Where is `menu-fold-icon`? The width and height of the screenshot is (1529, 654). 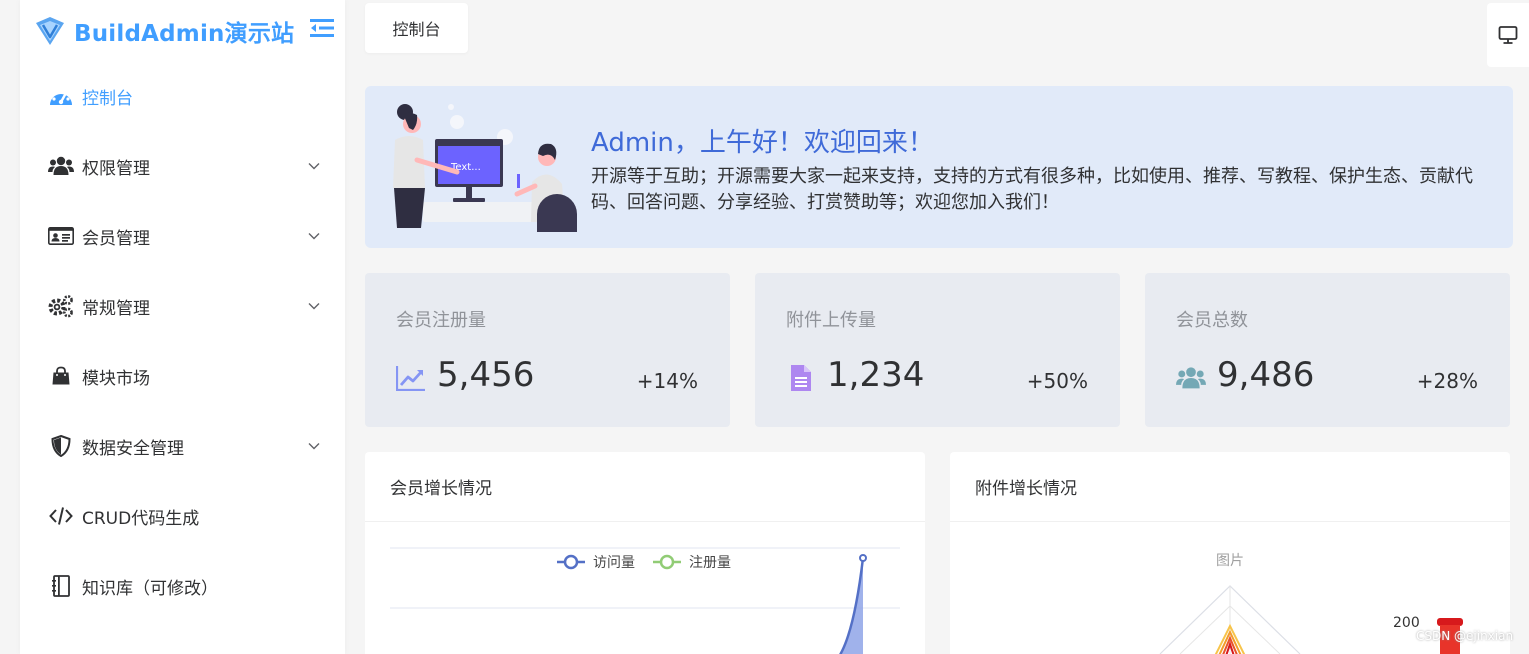
menu-fold-icon is located at coordinates (322, 28).